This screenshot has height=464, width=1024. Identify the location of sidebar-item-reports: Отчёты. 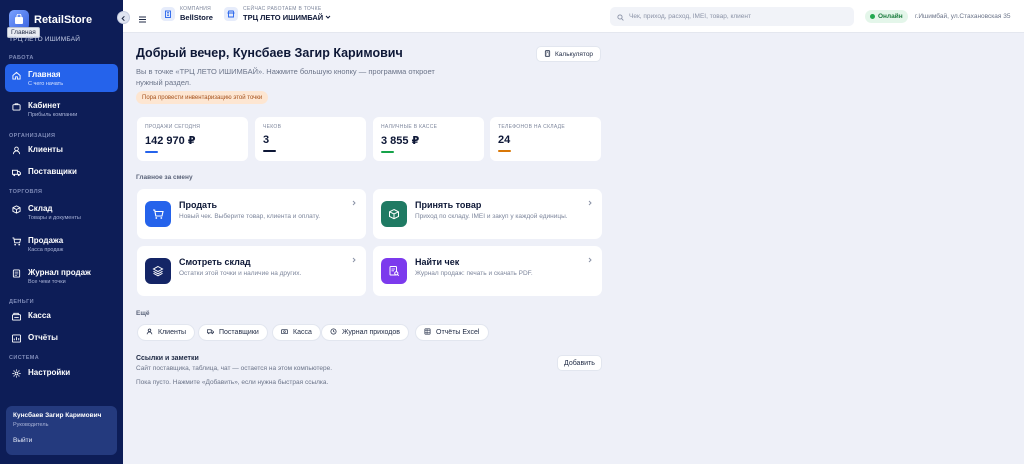
(61, 338).